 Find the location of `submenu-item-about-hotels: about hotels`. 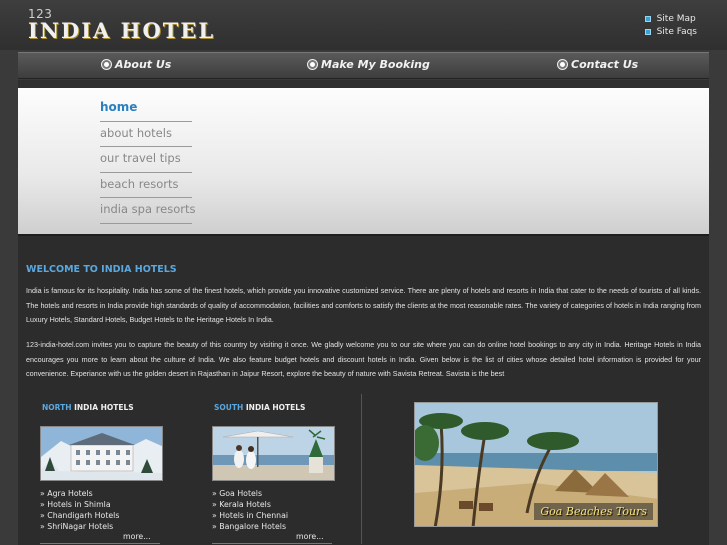

submenu-item-about-hotels: about hotels is located at coordinates (146, 134).